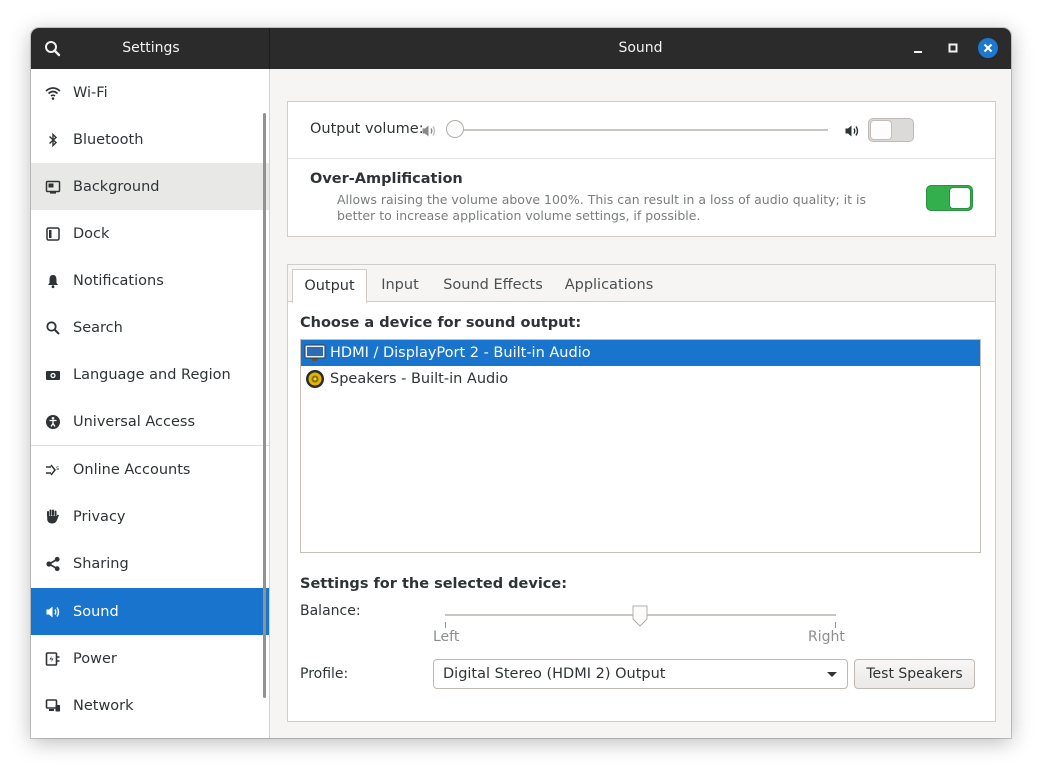 Image resolution: width=1046 pixels, height=776 pixels. I want to click on sidebar-item-notifications: Notifications, so click(150, 280).